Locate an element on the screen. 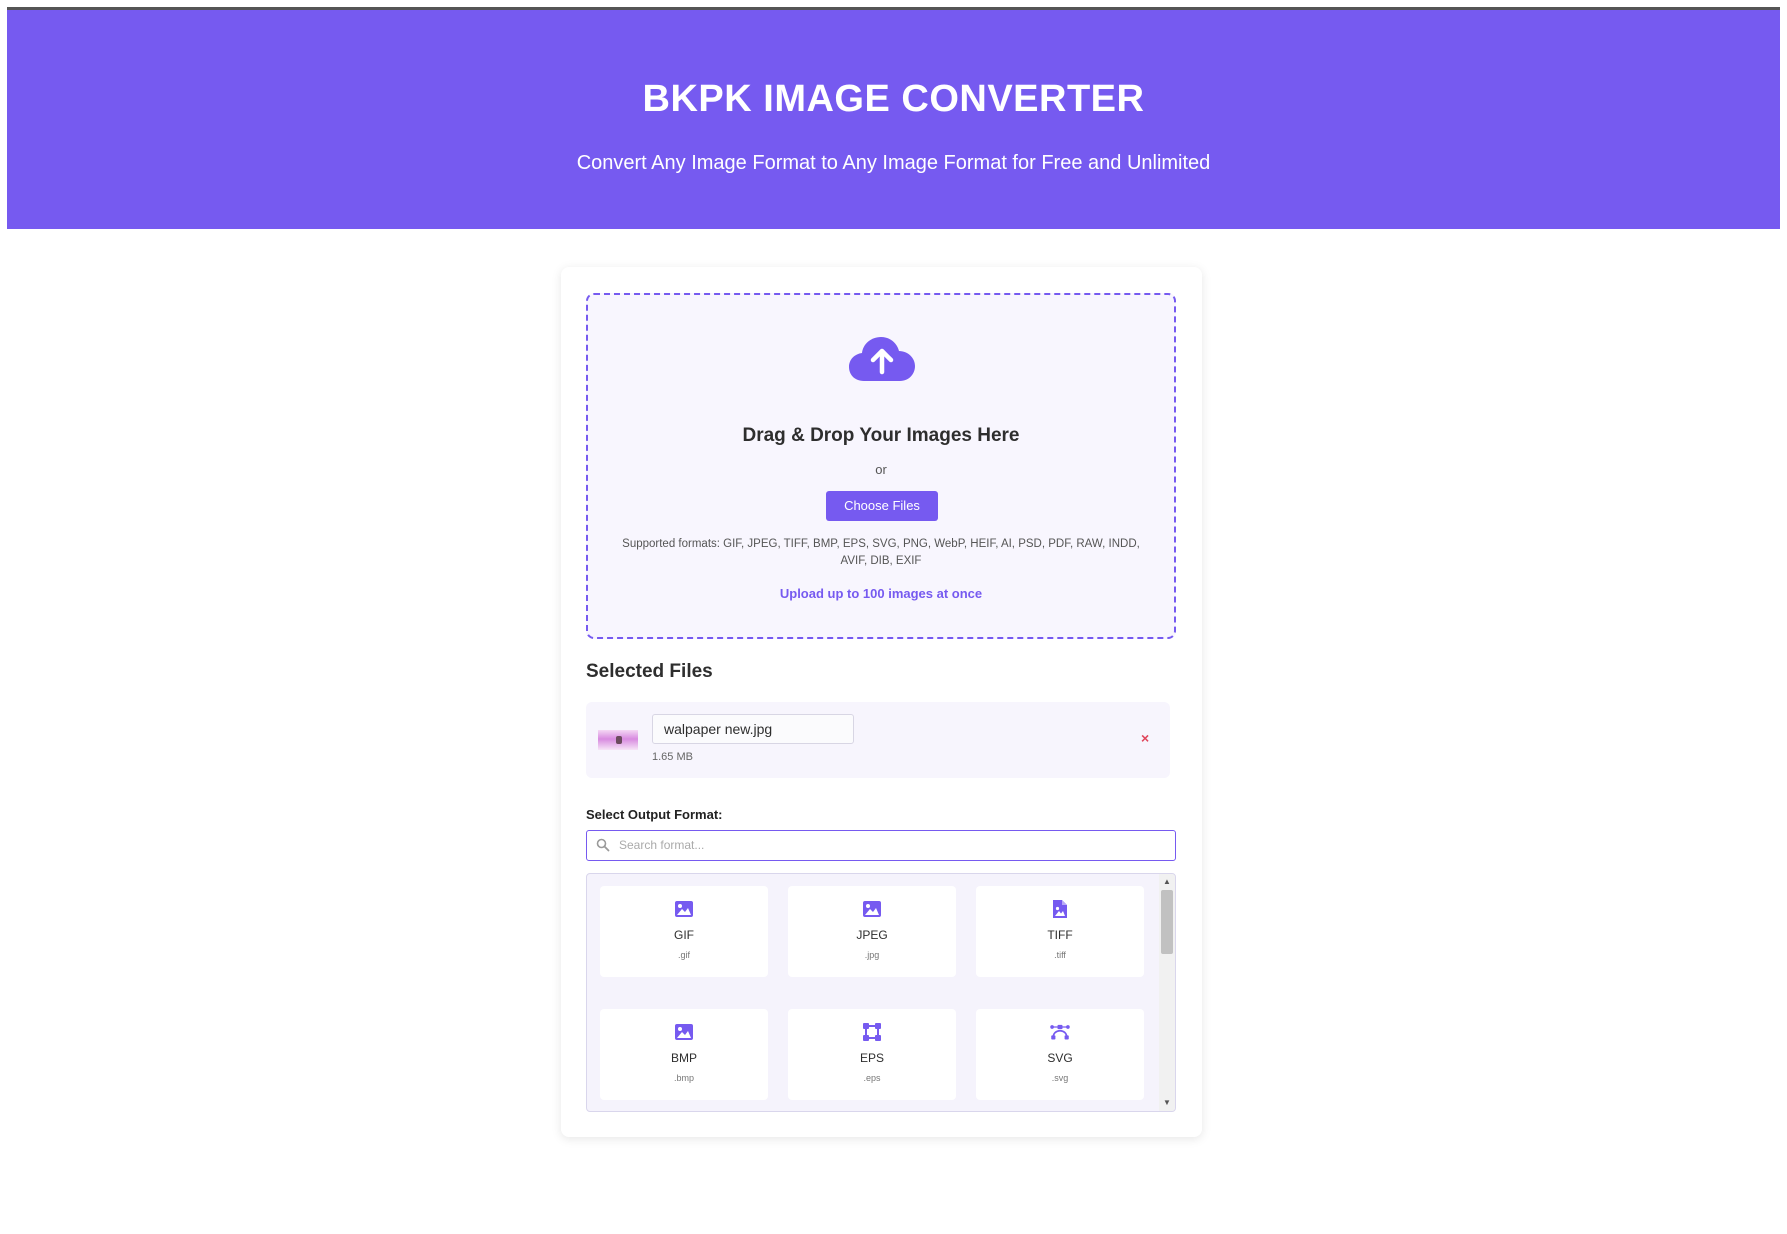 Image resolution: width=1787 pixels, height=1234 pixels. format-tile-jpeg: JPEG .jpg is located at coordinates (872, 931).